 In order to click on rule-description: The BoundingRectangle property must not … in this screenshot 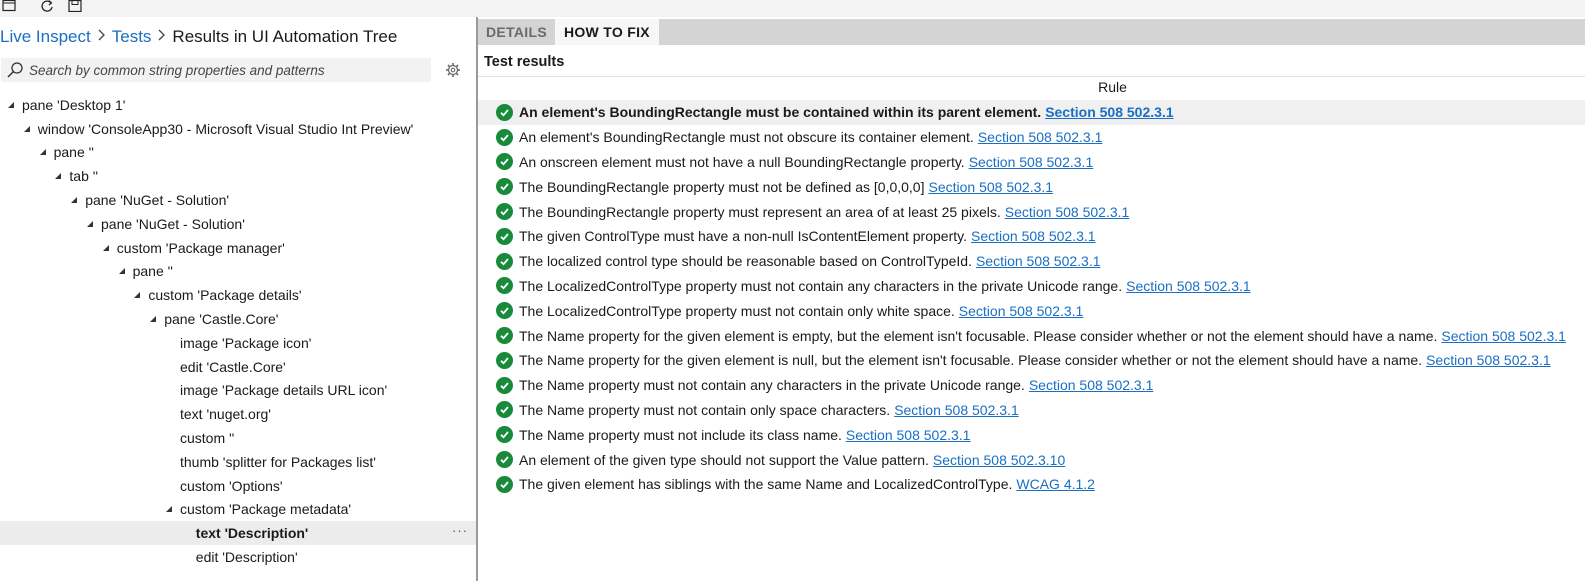, I will do `click(722, 186)`.